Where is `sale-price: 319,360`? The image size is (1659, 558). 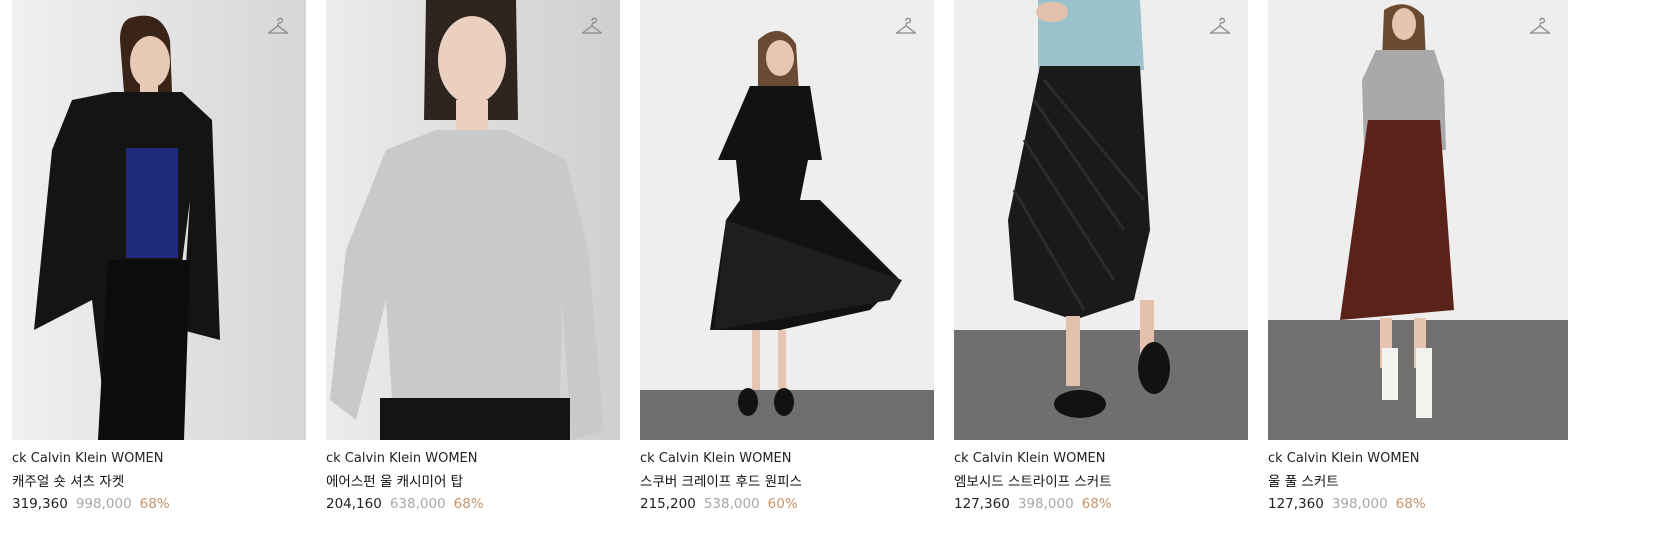
sale-price: 319,360 is located at coordinates (40, 504).